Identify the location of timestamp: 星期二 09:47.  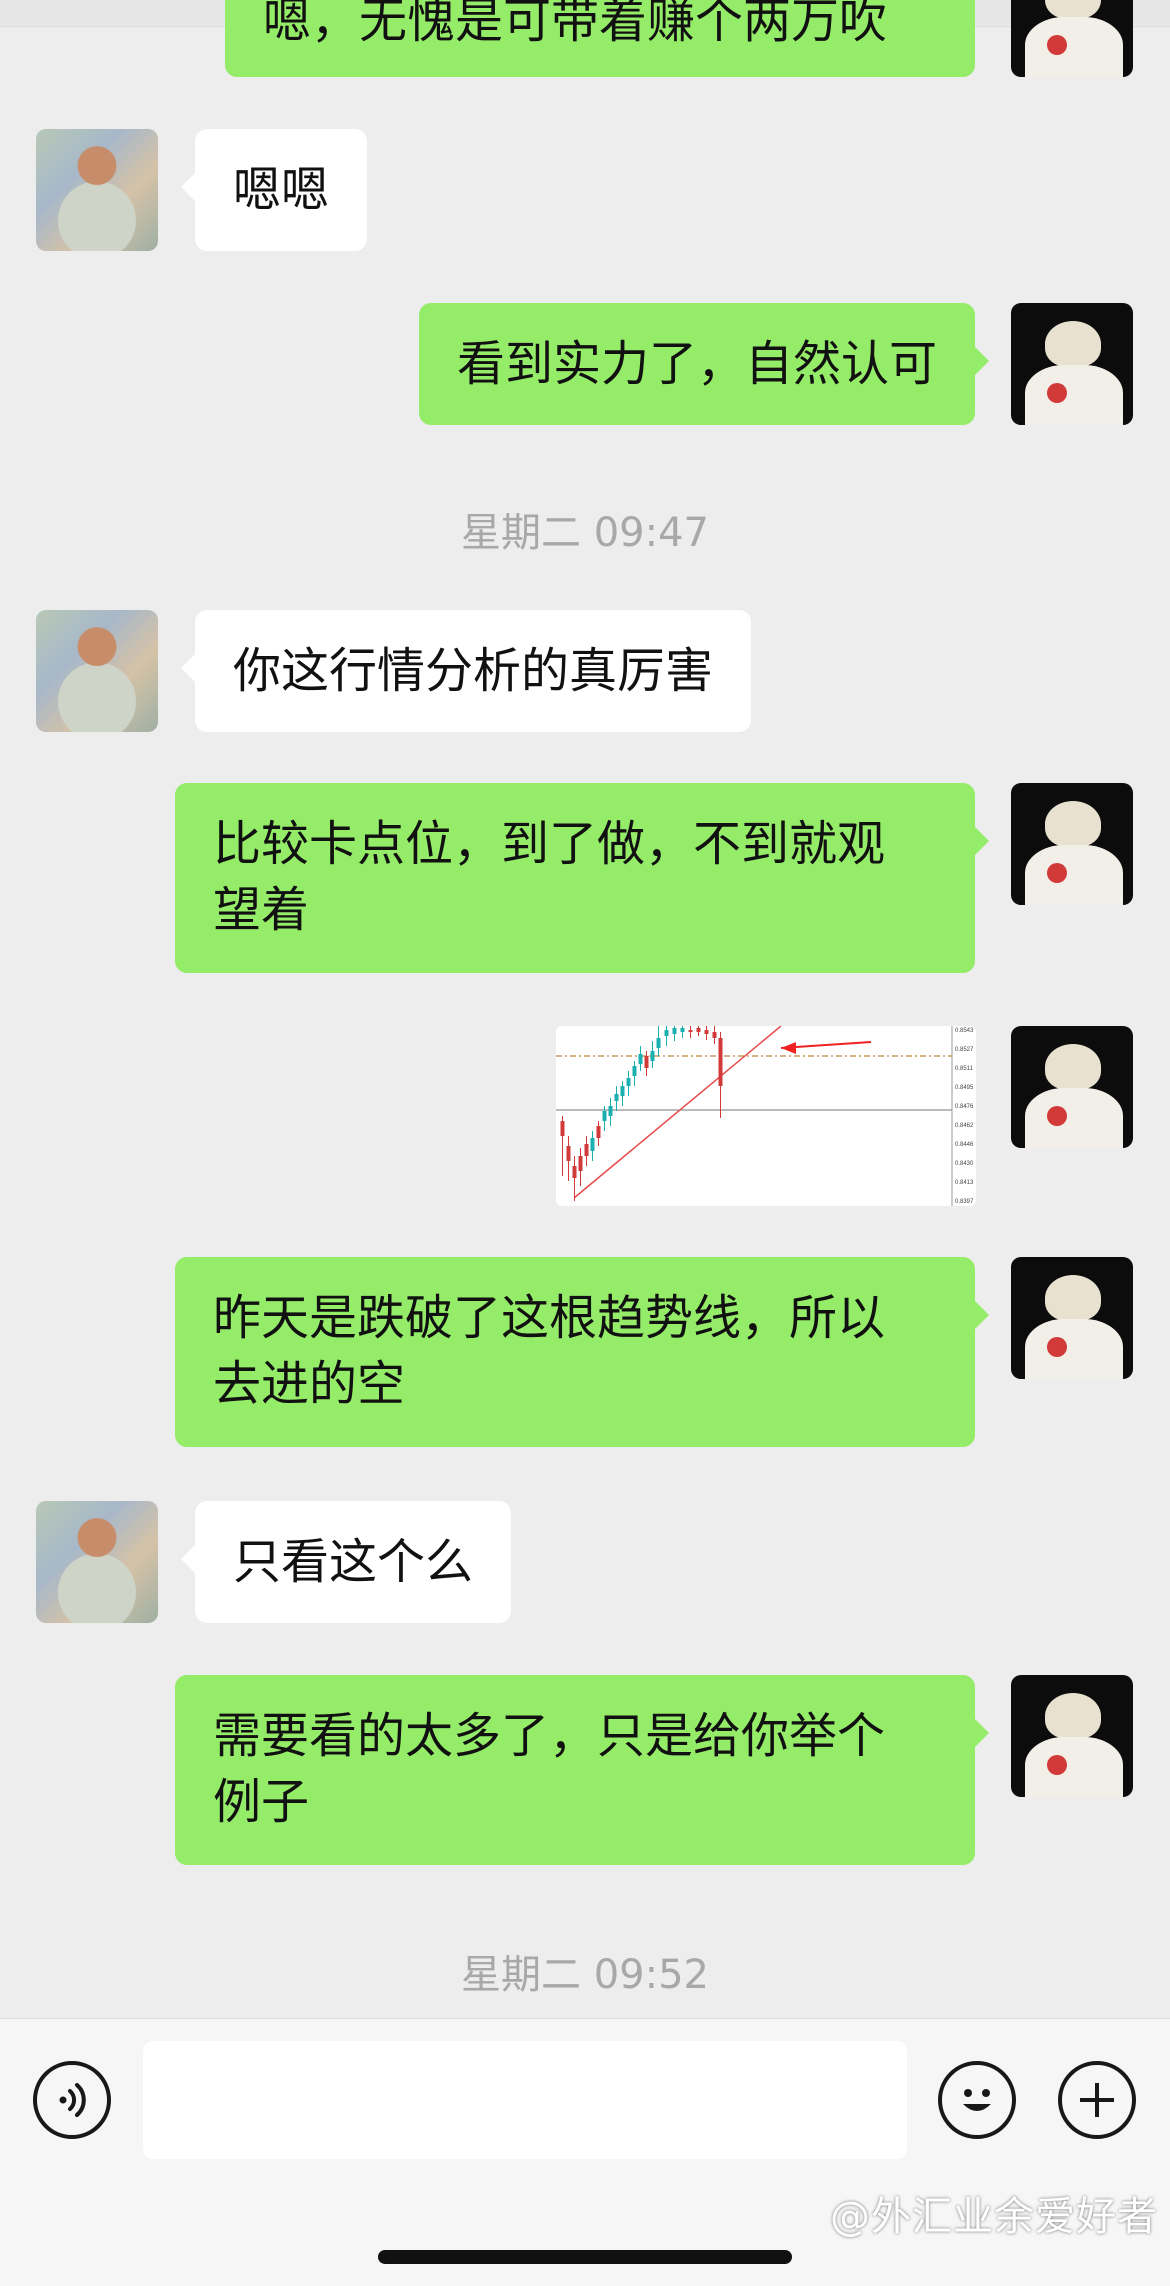
(585, 533).